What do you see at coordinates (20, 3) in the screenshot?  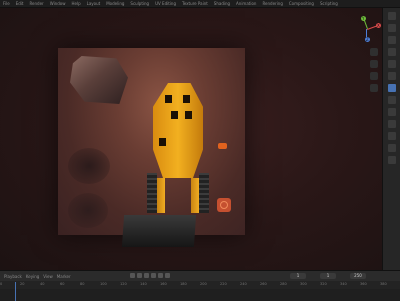 I see `menu-edit: Edit` at bounding box center [20, 3].